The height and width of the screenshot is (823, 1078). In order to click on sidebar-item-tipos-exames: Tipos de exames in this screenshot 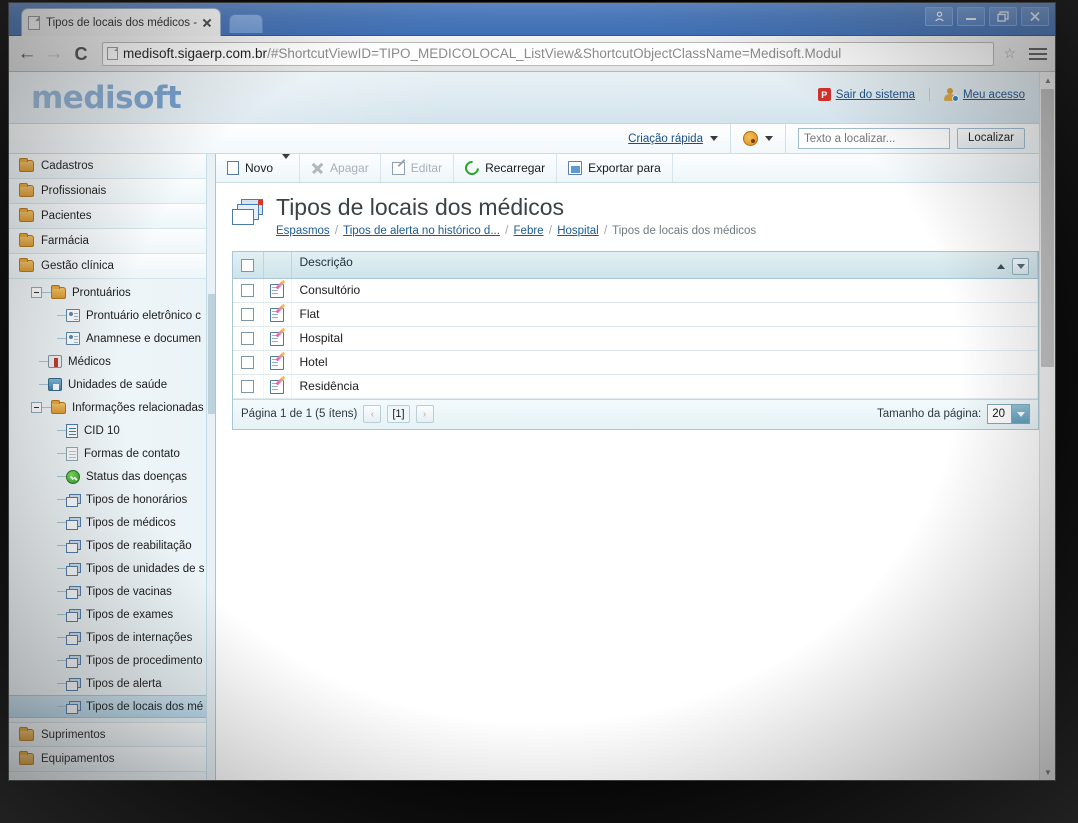, I will do `click(112, 614)`.